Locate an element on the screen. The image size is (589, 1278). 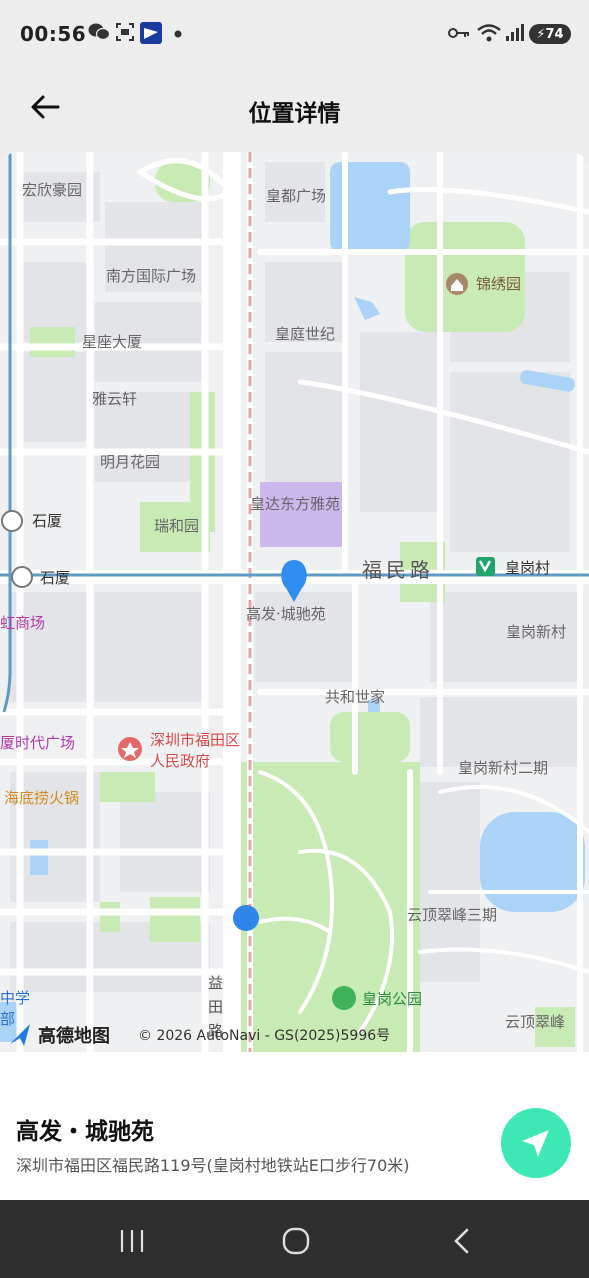
map-label: 福民路 is located at coordinates (398, 570).